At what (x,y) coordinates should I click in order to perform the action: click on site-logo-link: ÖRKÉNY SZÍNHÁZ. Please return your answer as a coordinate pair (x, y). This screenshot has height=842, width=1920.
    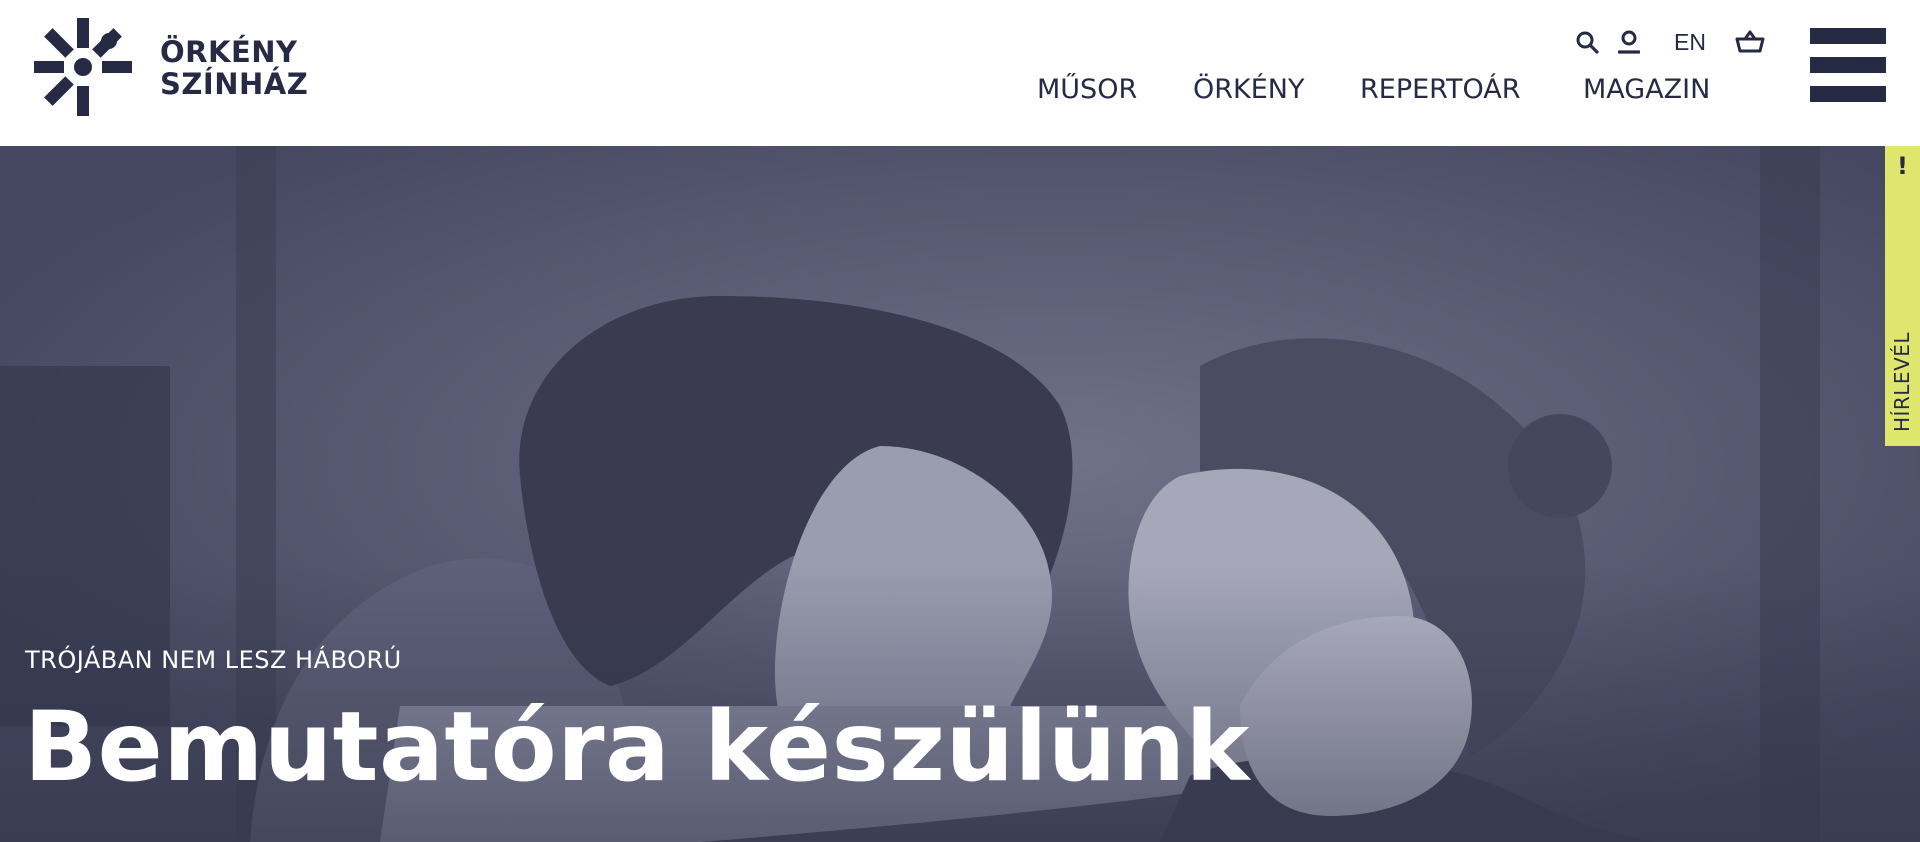
    Looking at the image, I should click on (194, 70).